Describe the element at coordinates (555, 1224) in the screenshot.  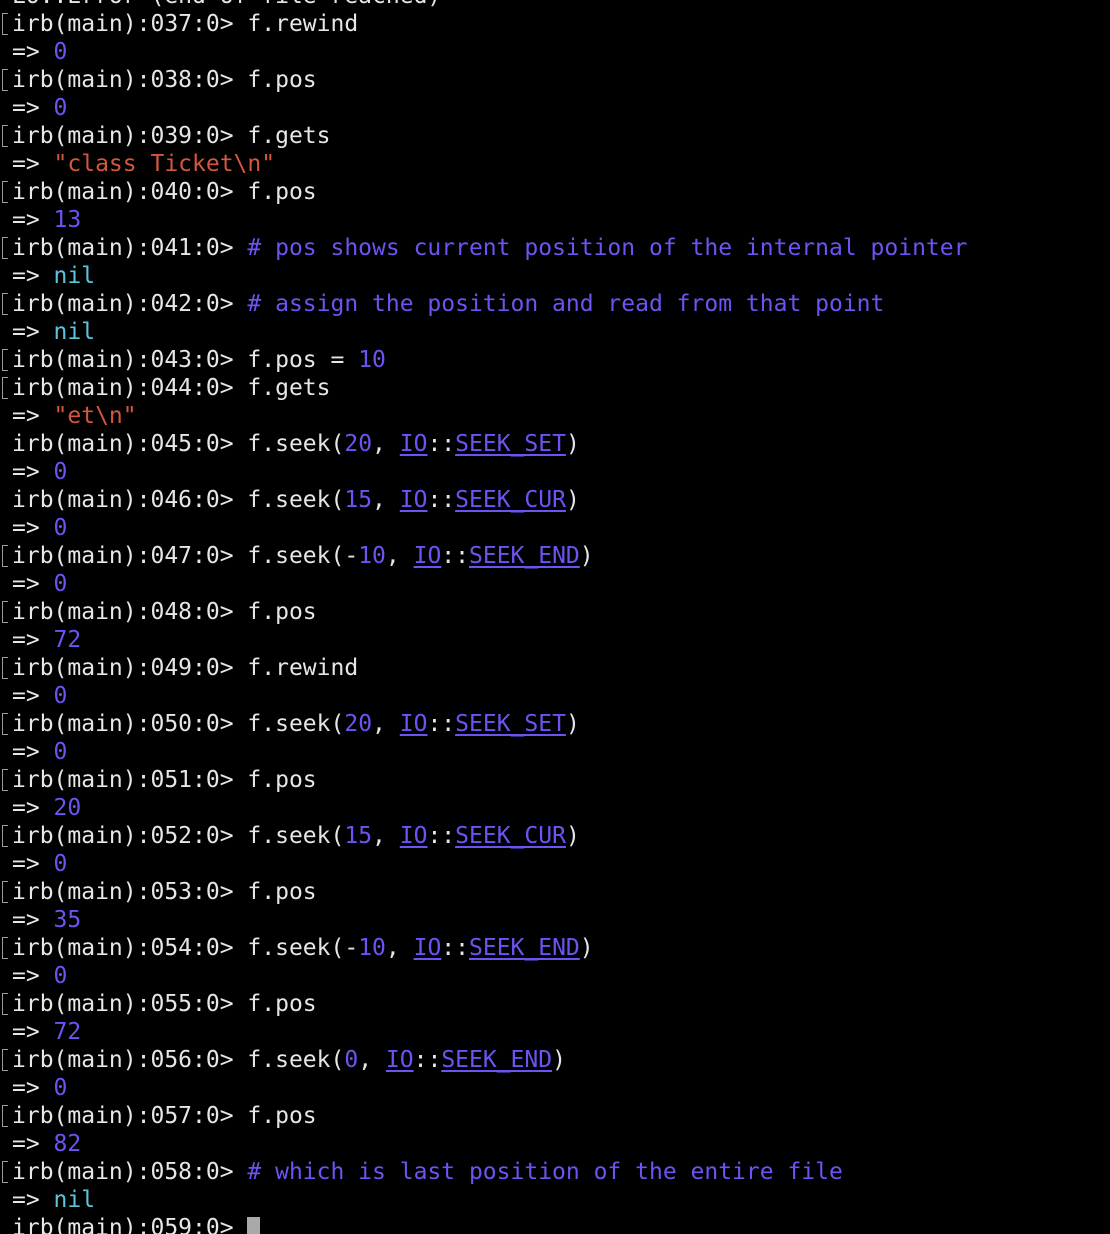
I see `input-prompt-line: irb(main):059:0>` at that location.